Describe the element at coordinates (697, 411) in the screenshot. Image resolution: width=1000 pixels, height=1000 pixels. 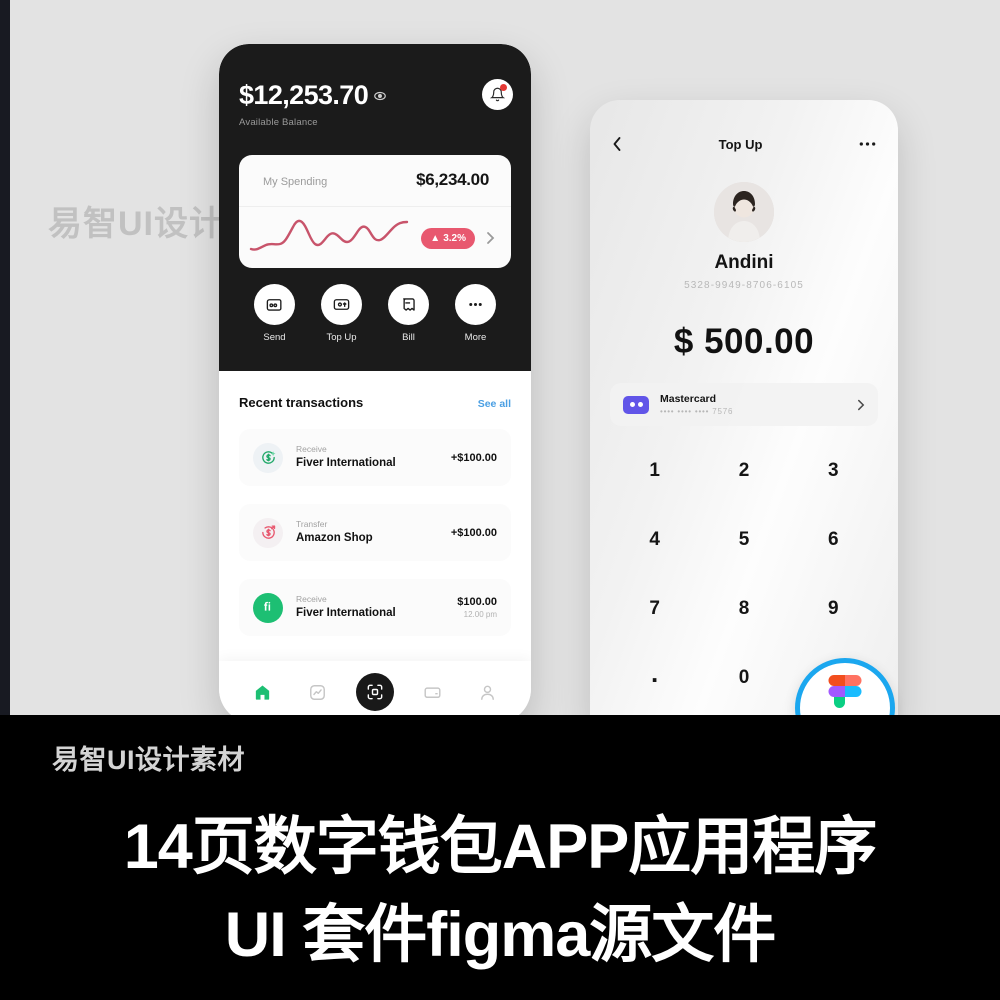
I see `payment-method-masked-number: •••• •••• •••• 7576` at that location.